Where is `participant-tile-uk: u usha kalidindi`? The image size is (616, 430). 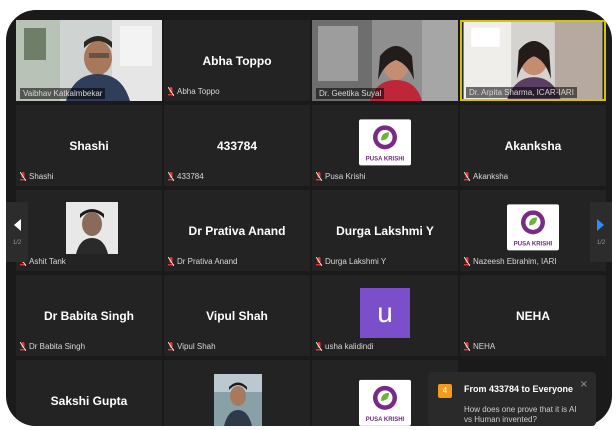
participant-tile-uk: u usha kalidindi is located at coordinates (385, 315).